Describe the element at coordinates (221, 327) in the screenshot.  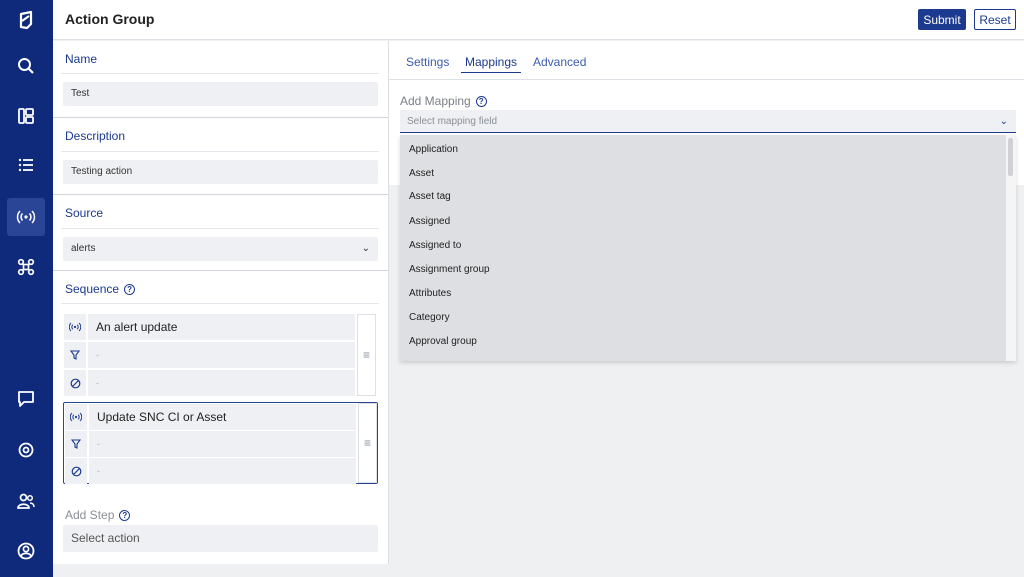
I see `step-trigger: An alert update` at that location.